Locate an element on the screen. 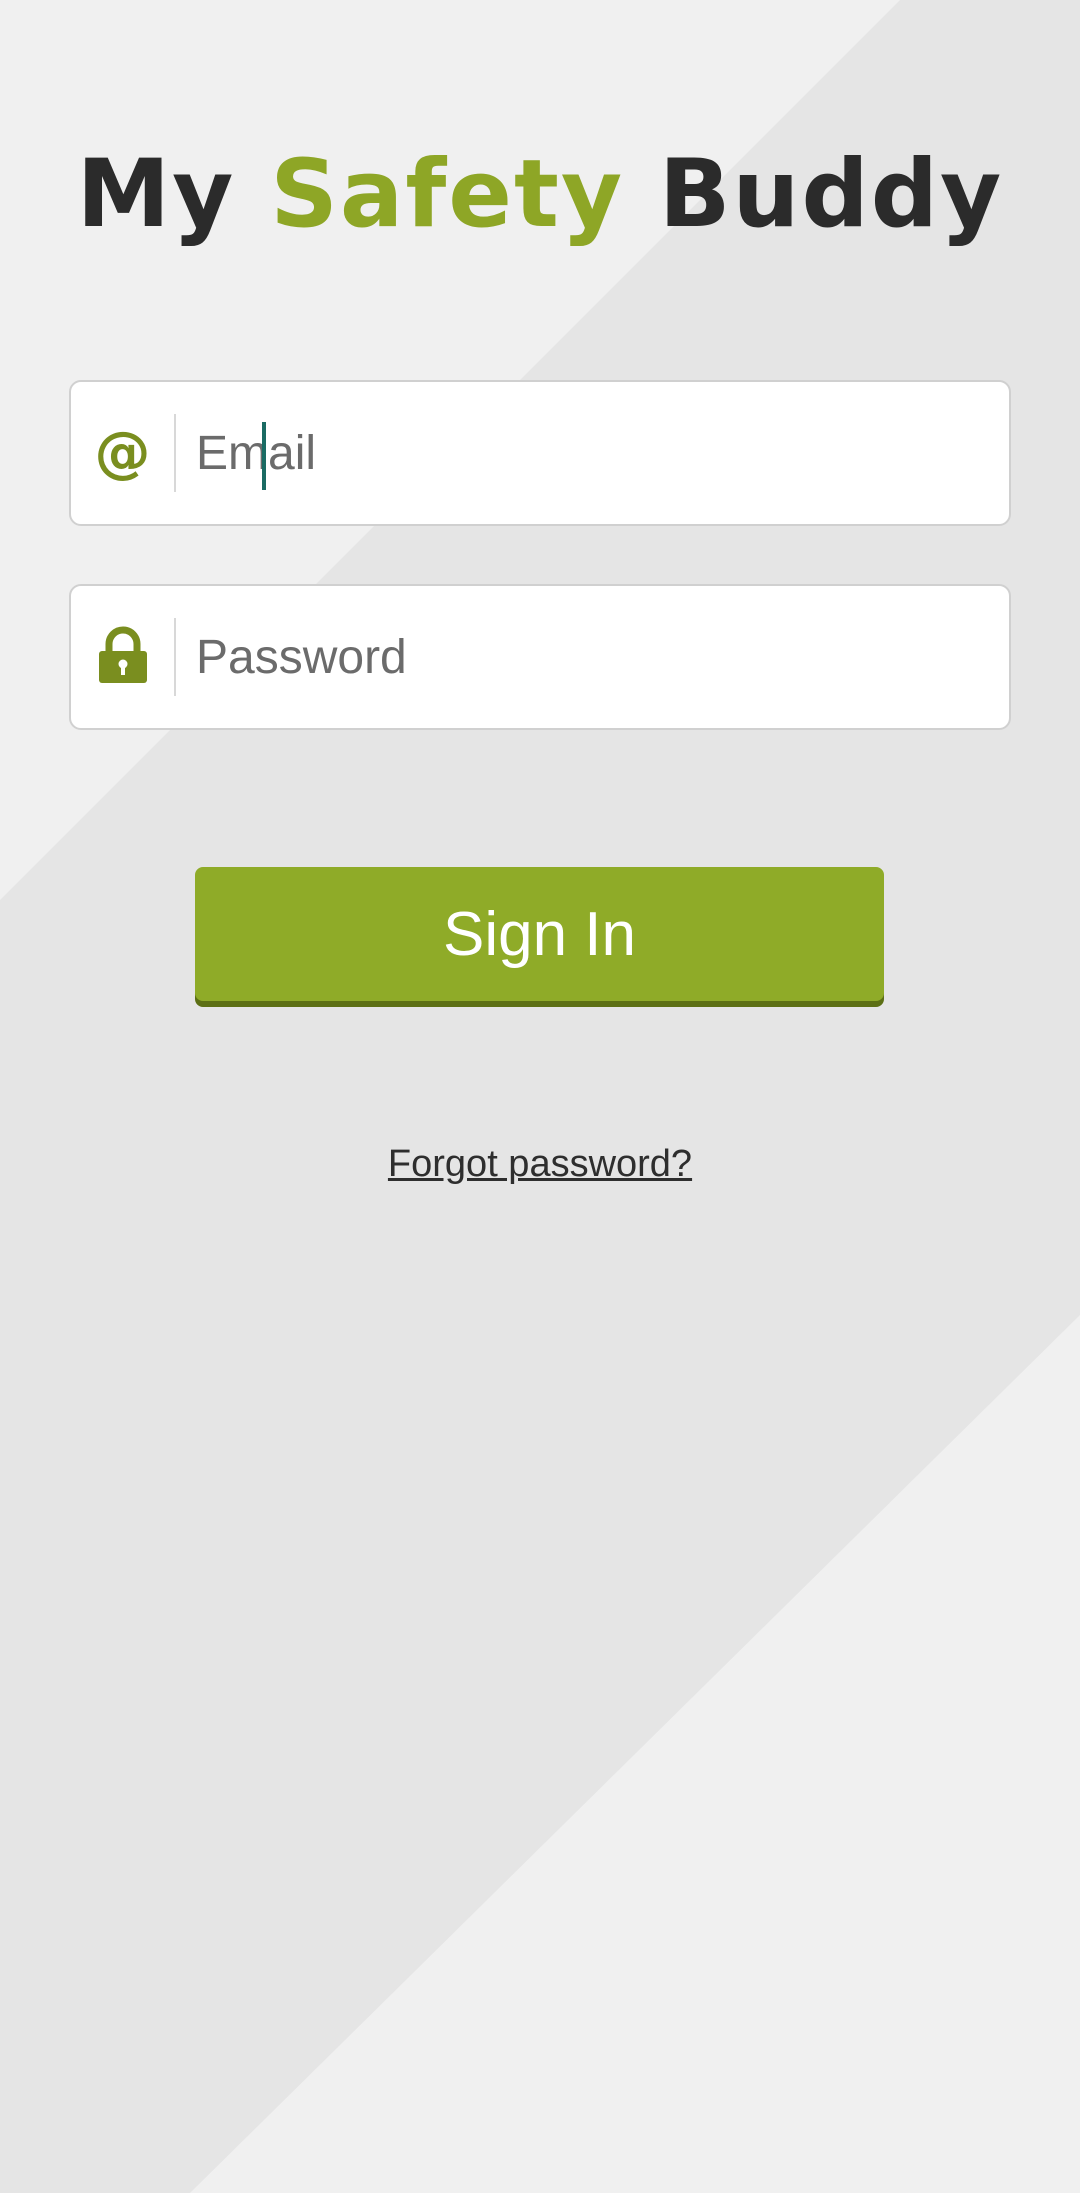 This screenshot has height=2193, width=1080. email-input is located at coordinates (592, 453).